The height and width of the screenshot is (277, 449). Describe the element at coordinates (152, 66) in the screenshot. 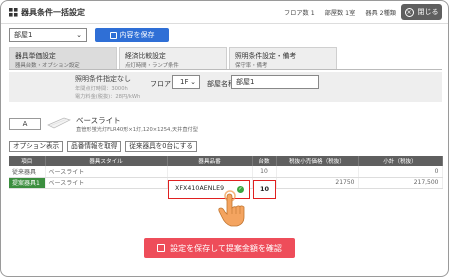

I see `tab-subtitle: 点灯時間・ランプ条件` at that location.